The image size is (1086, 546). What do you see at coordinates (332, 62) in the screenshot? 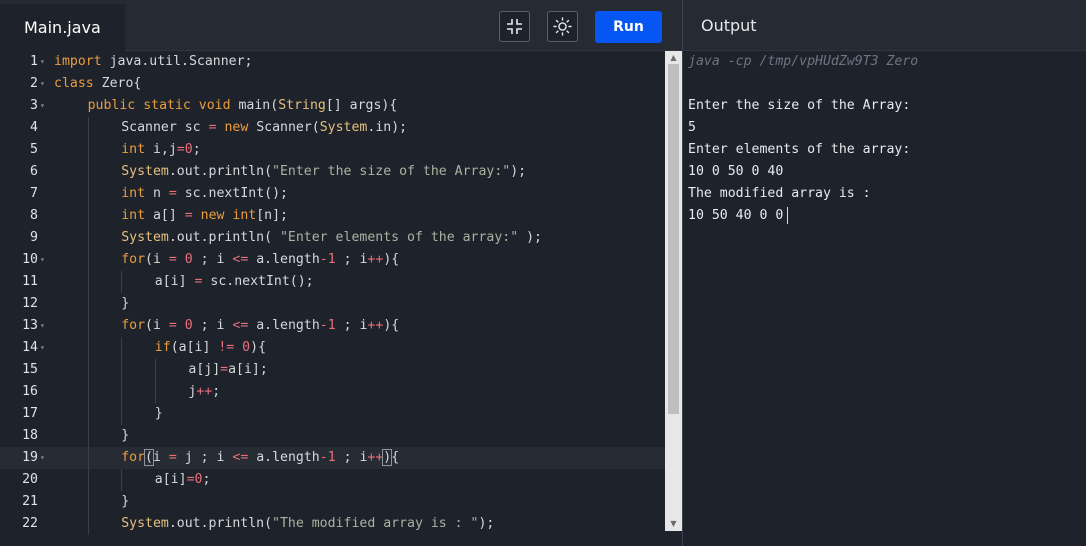
I see `code-line: 1 ▾ import java.util.Scanner;` at bounding box center [332, 62].